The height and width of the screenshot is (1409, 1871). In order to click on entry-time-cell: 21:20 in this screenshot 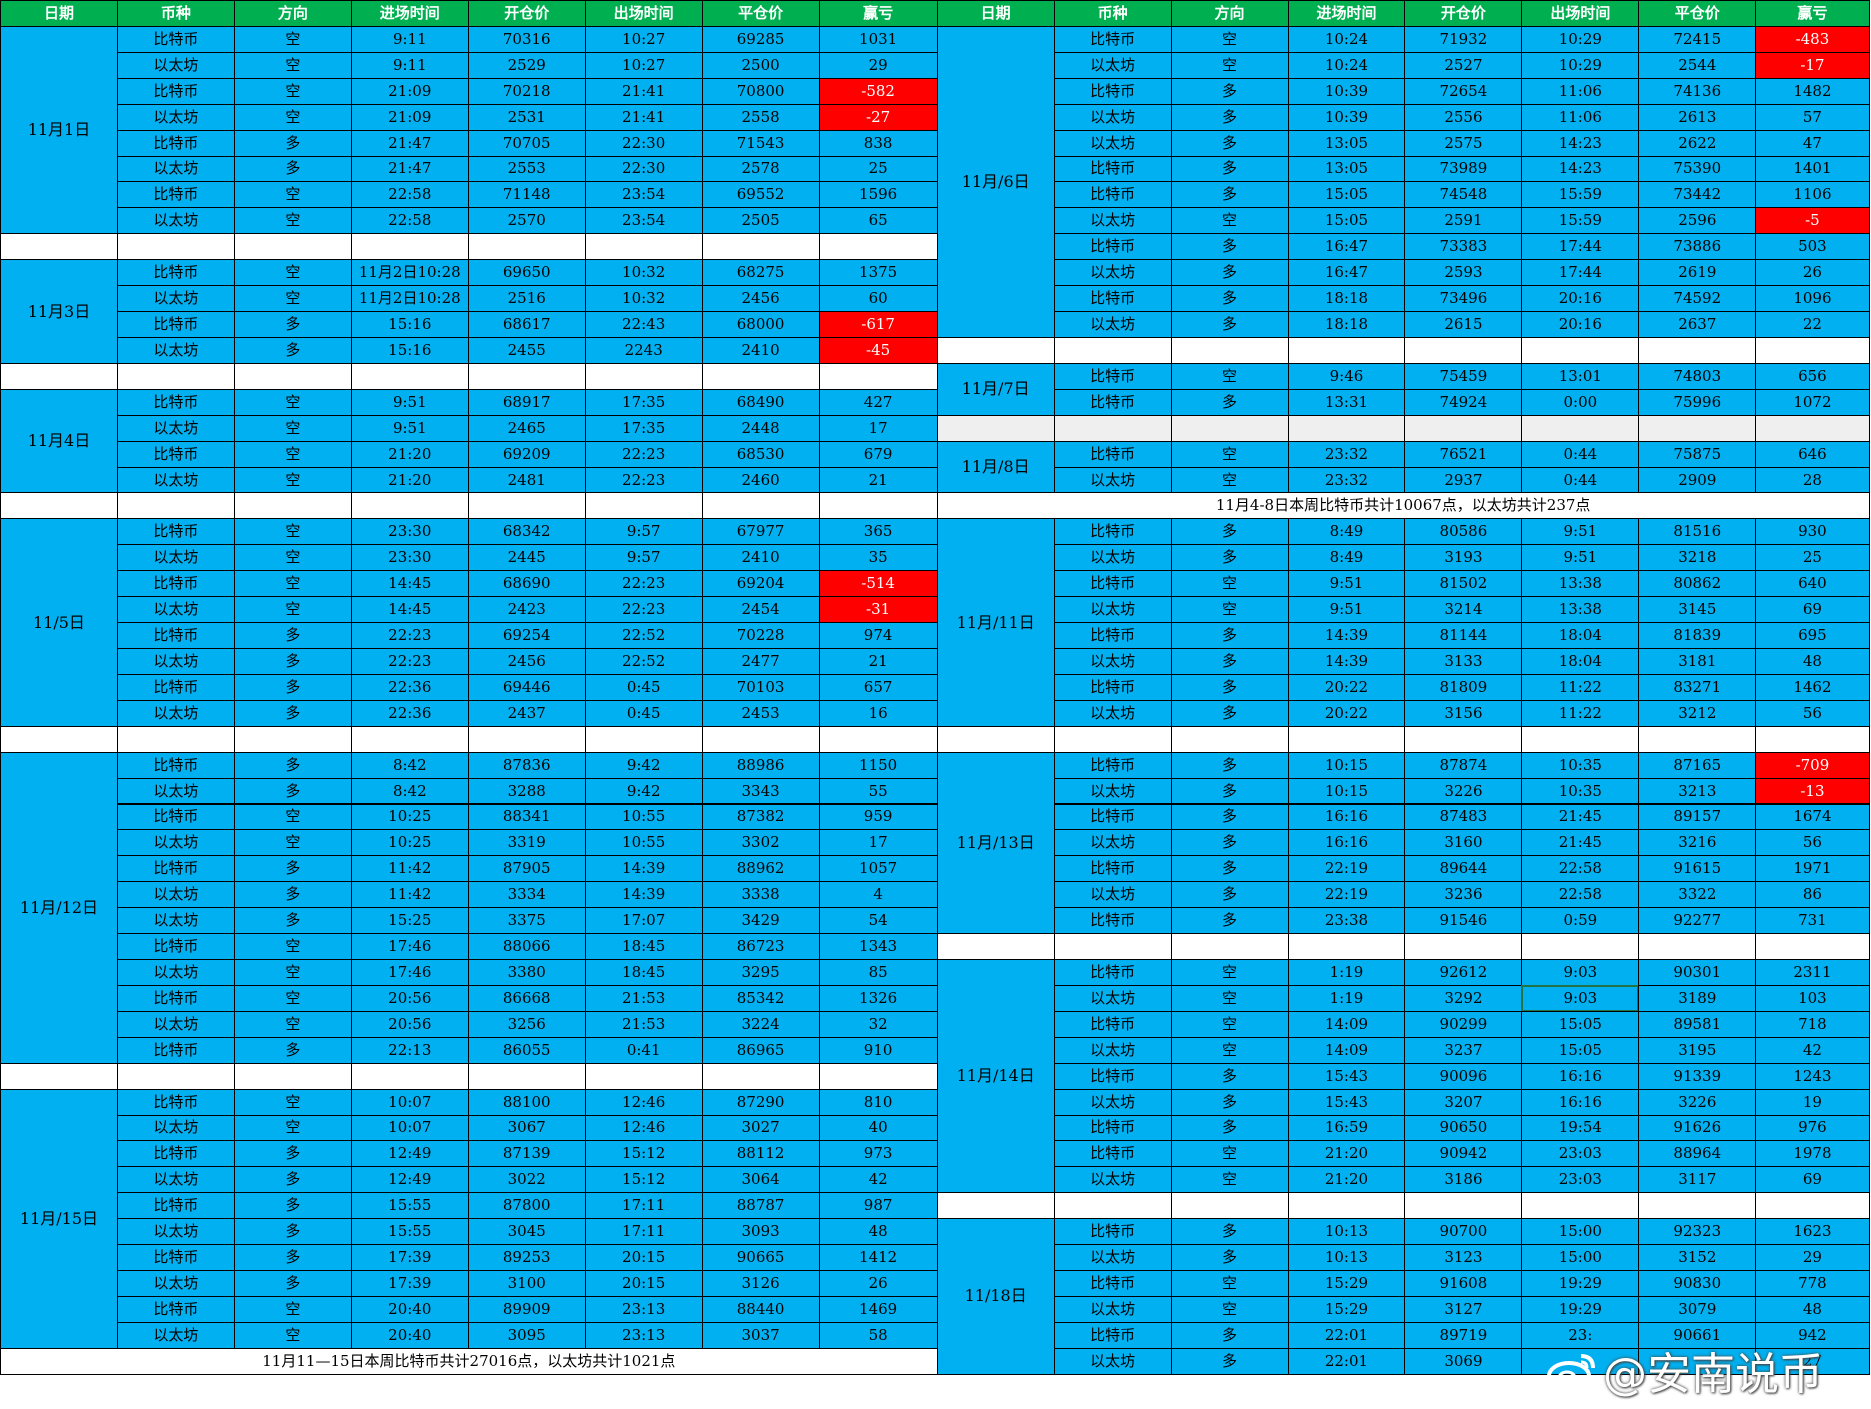, I will do `click(1346, 1180)`.